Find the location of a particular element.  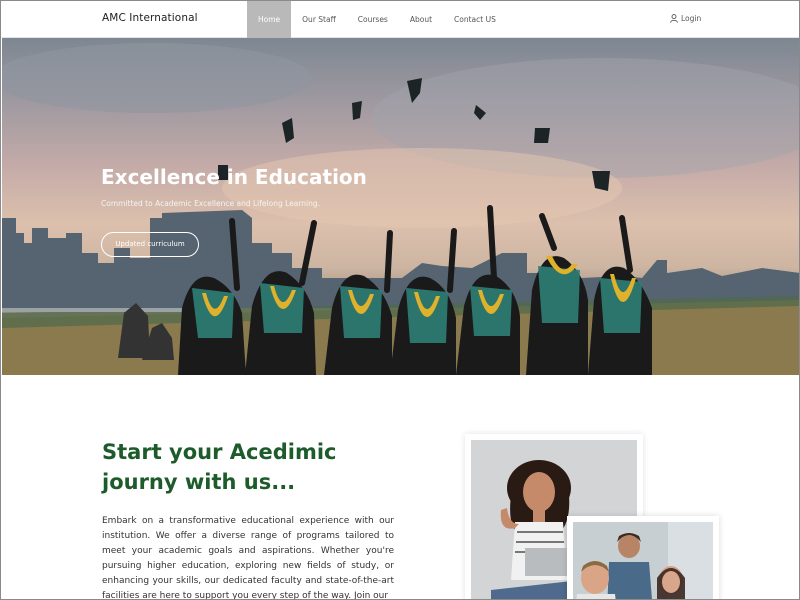

nav-item-courses: Courses is located at coordinates (373, 19).